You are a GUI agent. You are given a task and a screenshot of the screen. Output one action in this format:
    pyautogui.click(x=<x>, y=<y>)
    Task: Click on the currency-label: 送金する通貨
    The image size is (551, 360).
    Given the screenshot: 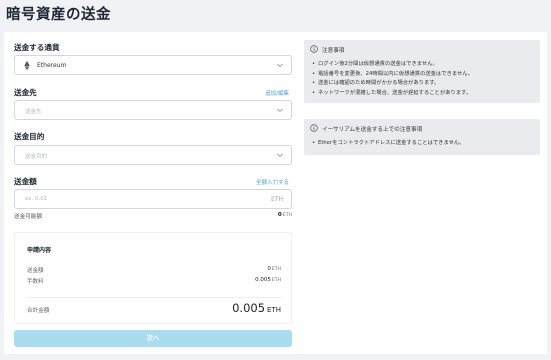 What is the action you would take?
    pyautogui.click(x=37, y=47)
    